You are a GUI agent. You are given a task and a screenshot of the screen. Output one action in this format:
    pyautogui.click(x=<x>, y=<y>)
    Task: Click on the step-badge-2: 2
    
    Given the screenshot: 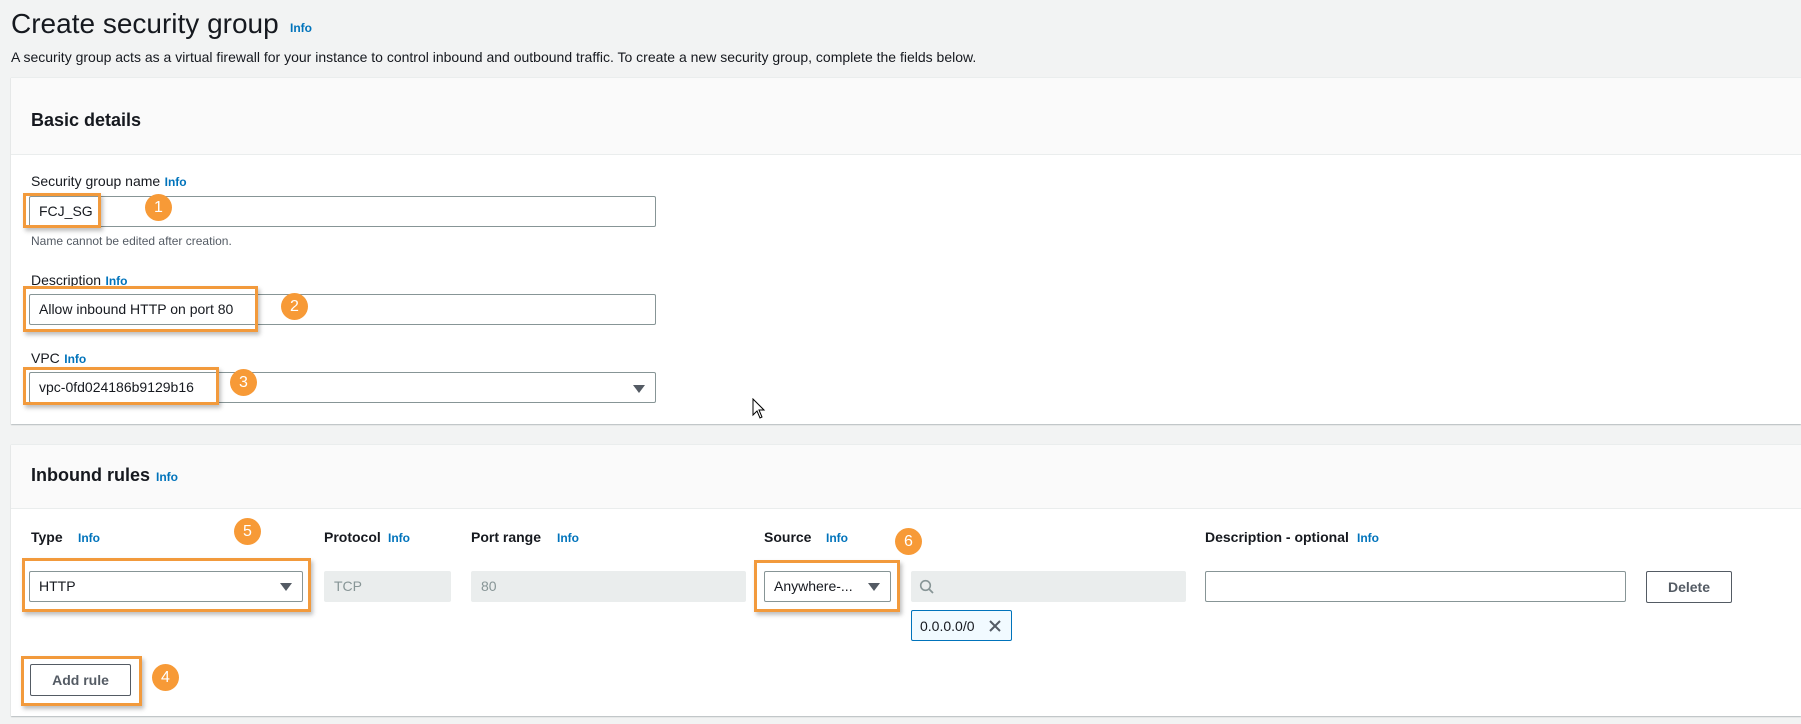 What is the action you would take?
    pyautogui.click(x=294, y=306)
    